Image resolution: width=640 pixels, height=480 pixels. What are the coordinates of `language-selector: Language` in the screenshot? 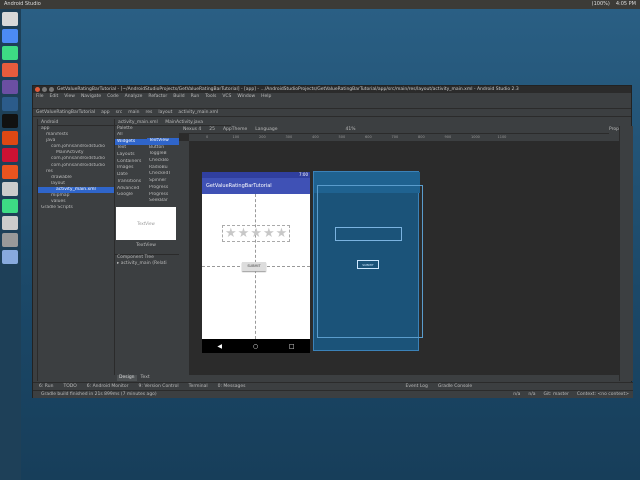 It's located at (266, 129).